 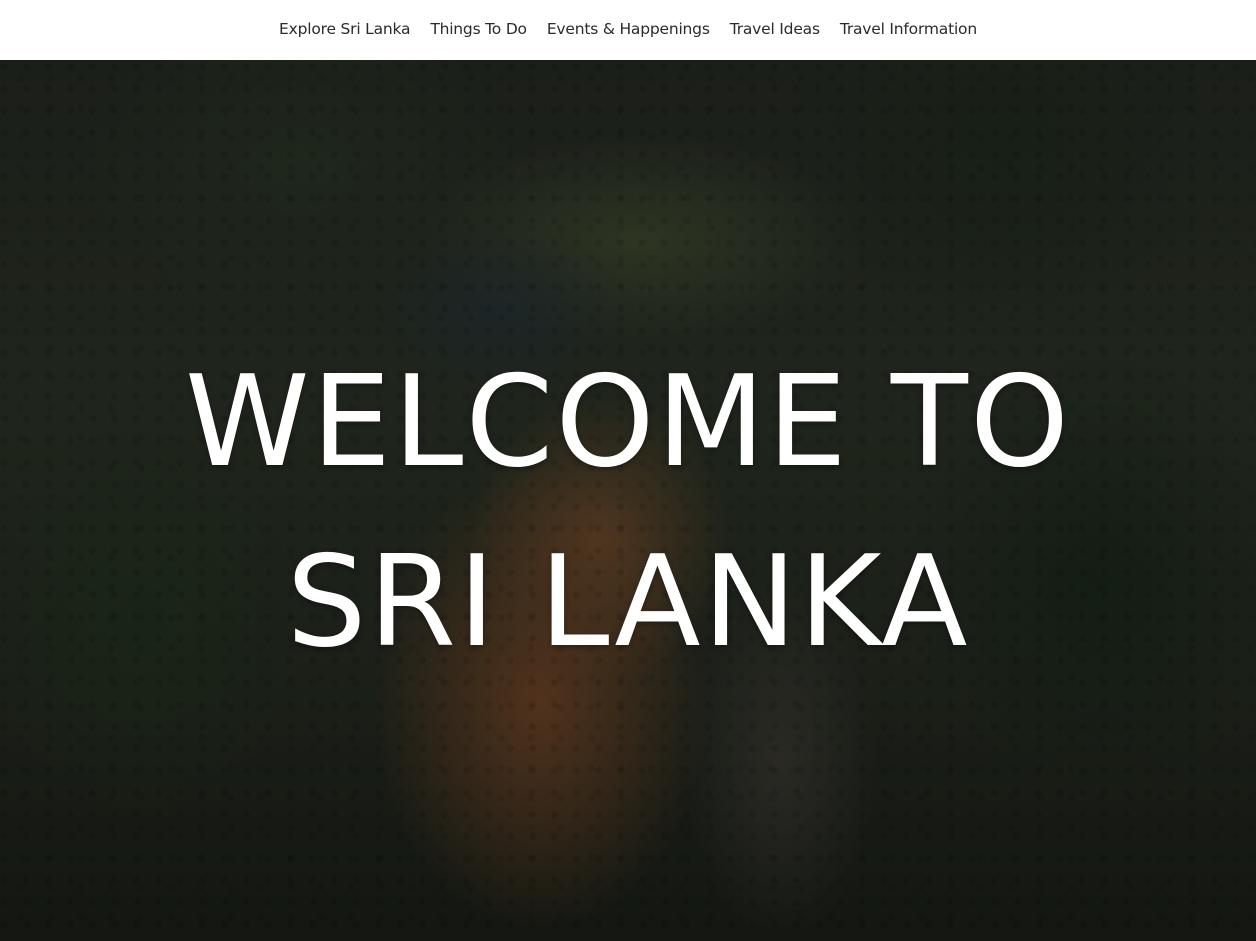 I want to click on nav-events-happenings: Events & Happenings, so click(x=628, y=29).